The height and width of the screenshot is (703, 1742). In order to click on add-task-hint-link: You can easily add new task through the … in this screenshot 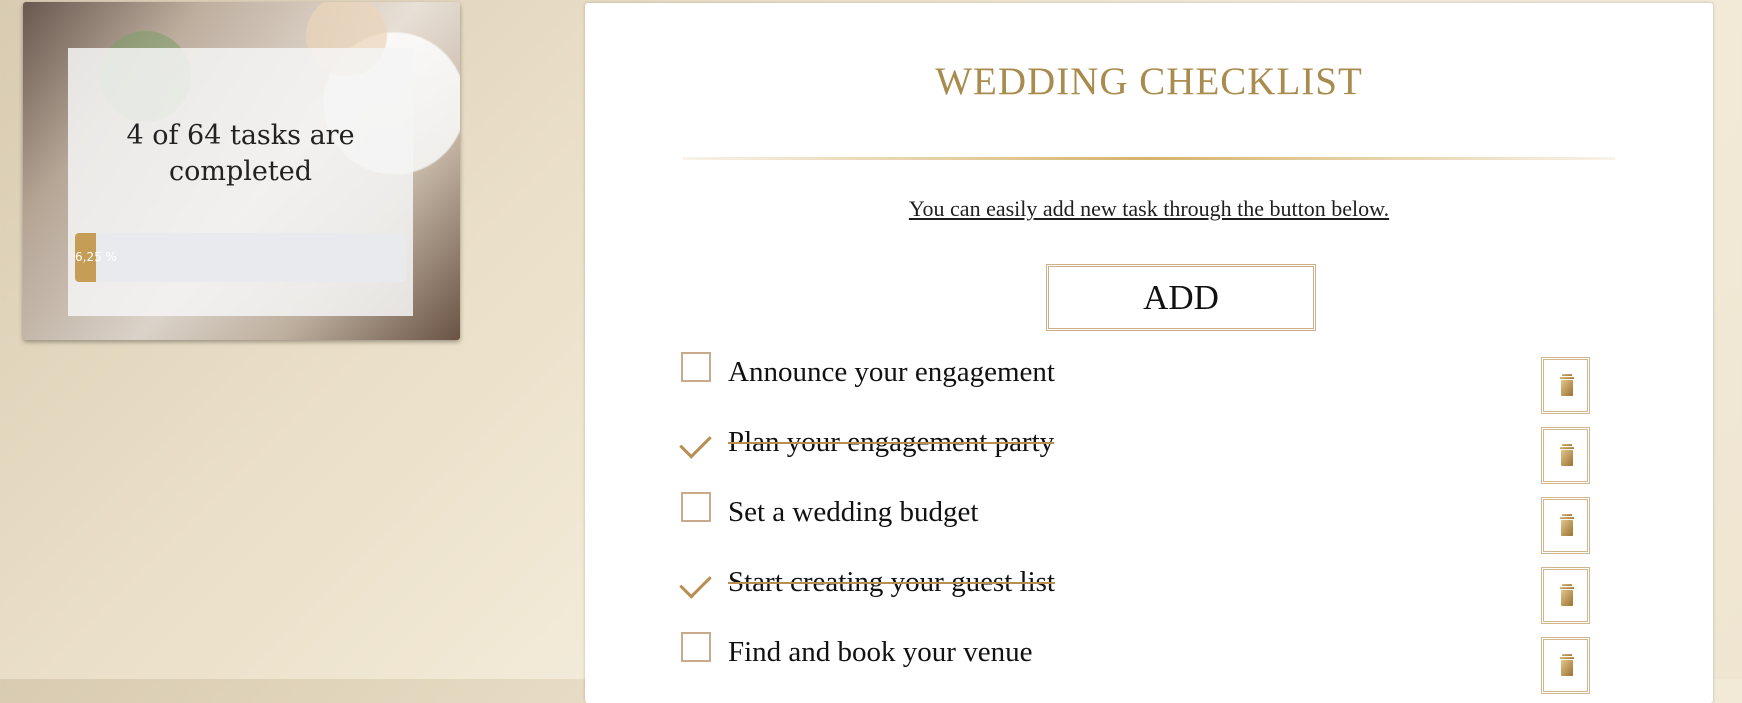, I will do `click(1149, 209)`.